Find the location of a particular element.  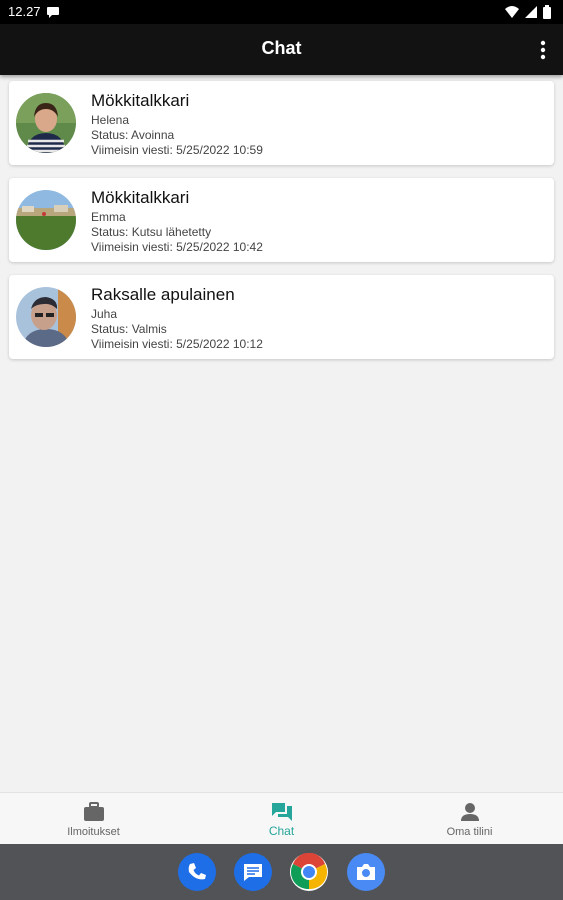

chat-icon is located at coordinates (282, 812).